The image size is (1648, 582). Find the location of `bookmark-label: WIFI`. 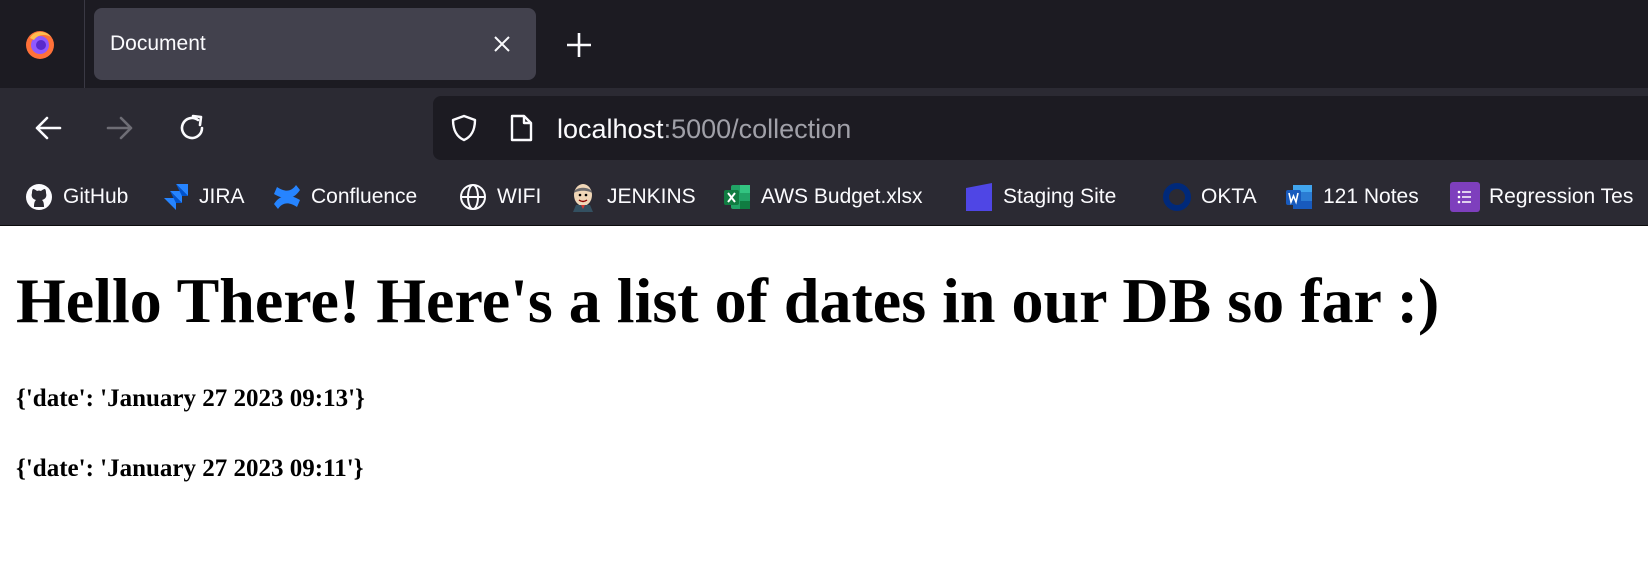

bookmark-label: WIFI is located at coordinates (519, 196).